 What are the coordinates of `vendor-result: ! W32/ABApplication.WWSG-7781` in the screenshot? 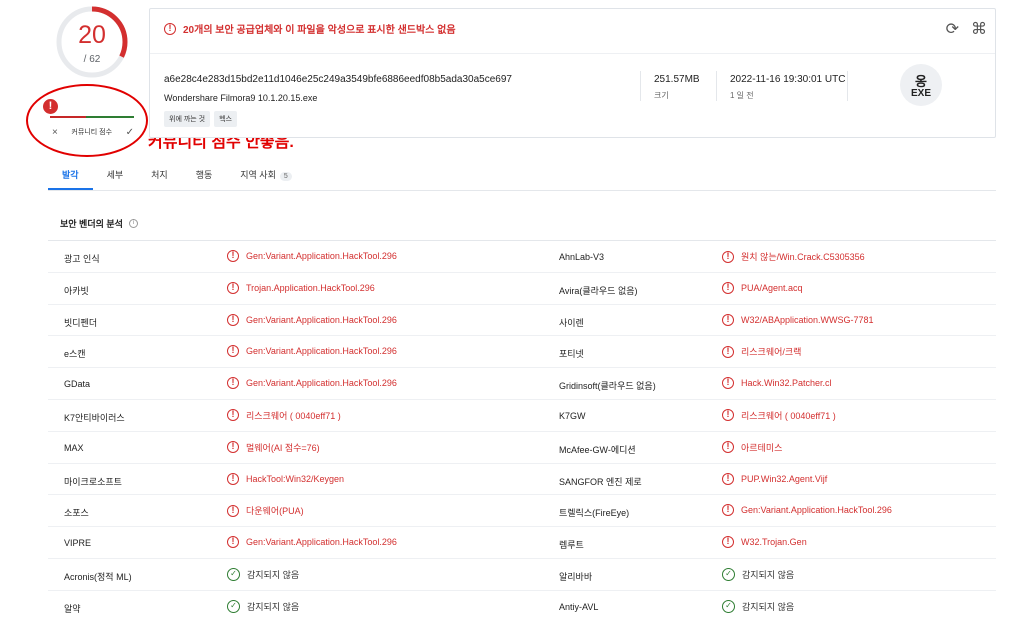 It's located at (798, 319).